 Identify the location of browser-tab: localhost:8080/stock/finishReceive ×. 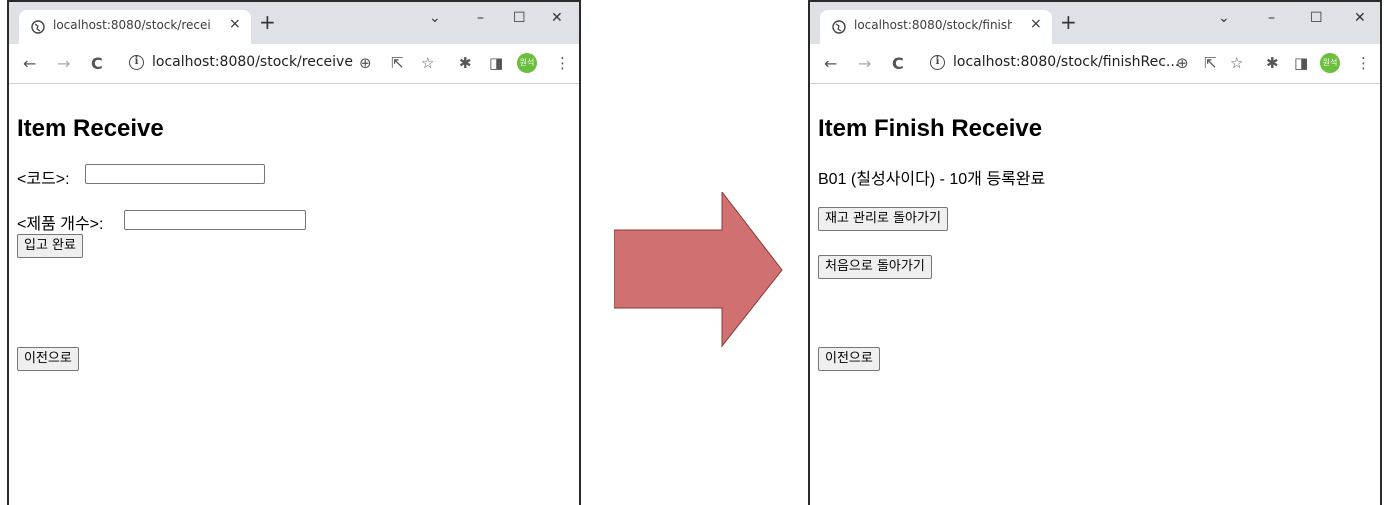
(936, 27).